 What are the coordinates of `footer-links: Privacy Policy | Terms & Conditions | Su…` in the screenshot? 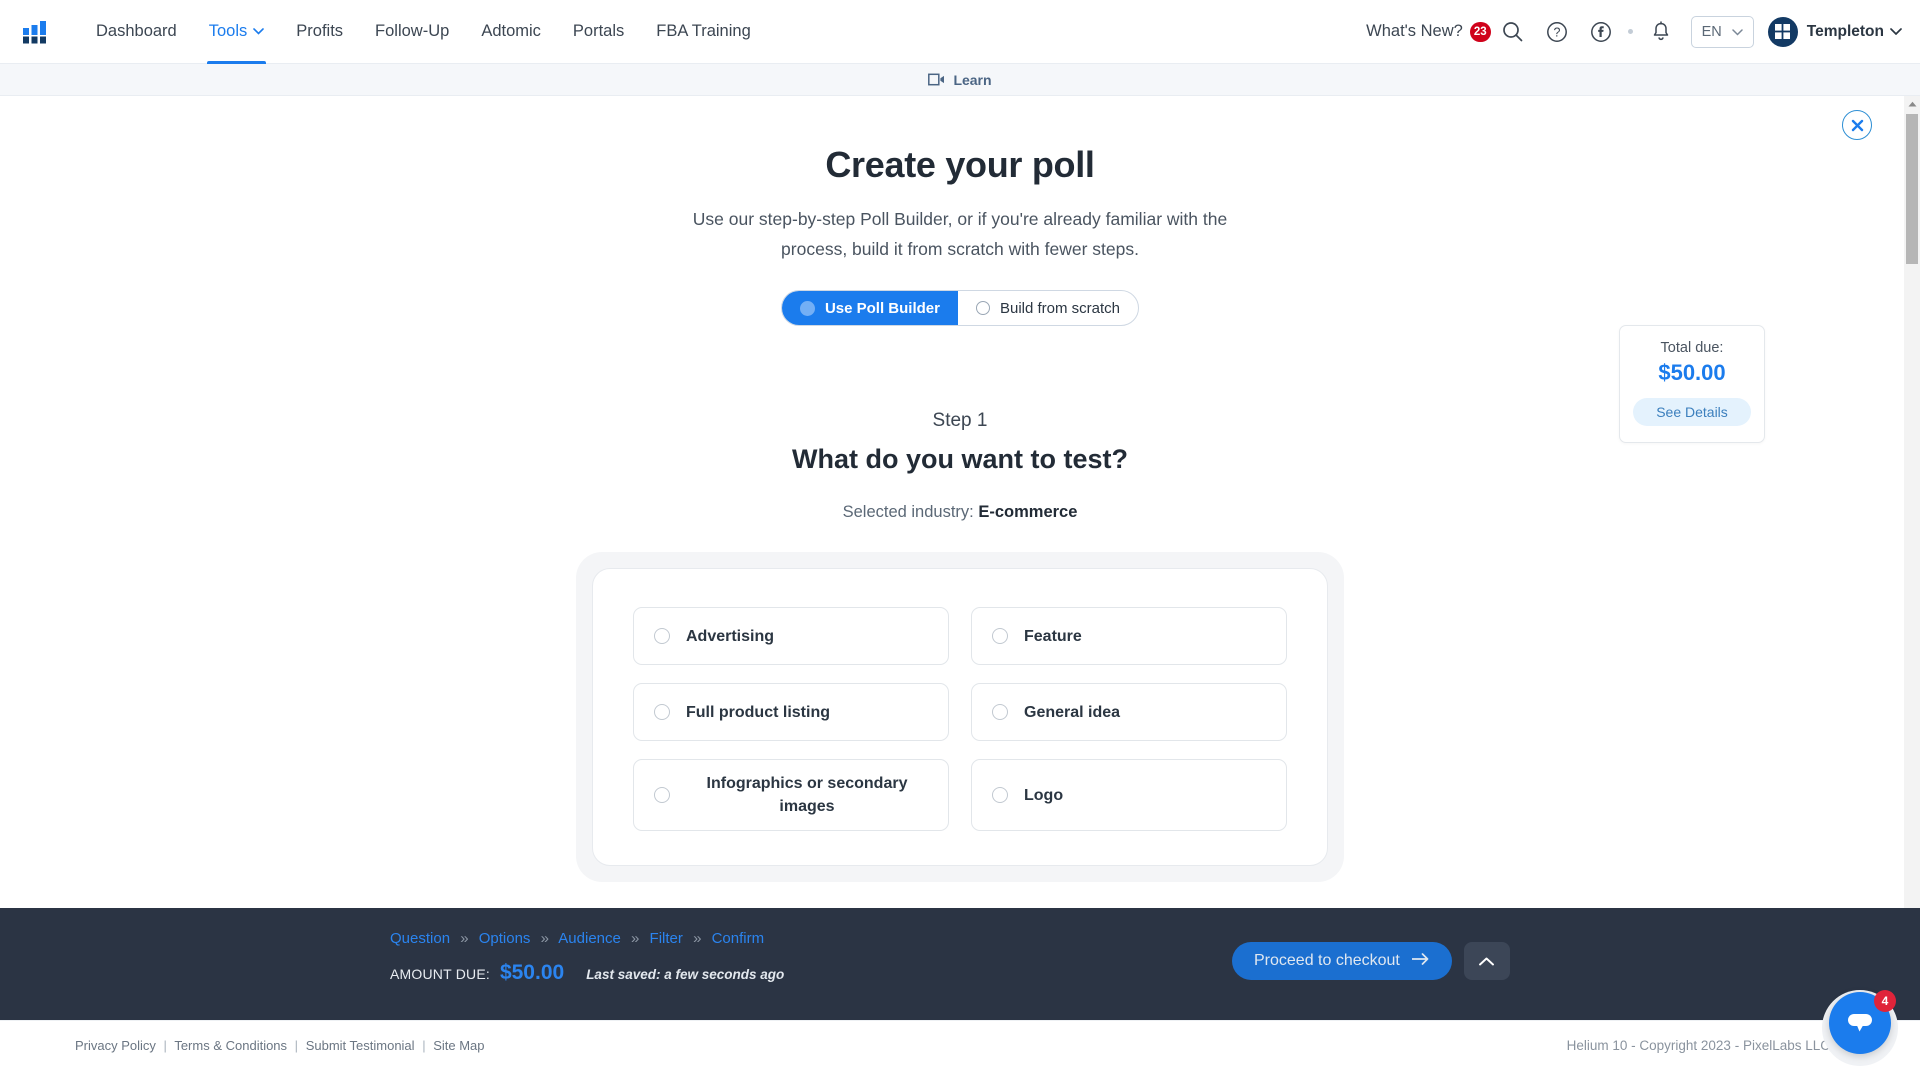 It's located at (280, 1045).